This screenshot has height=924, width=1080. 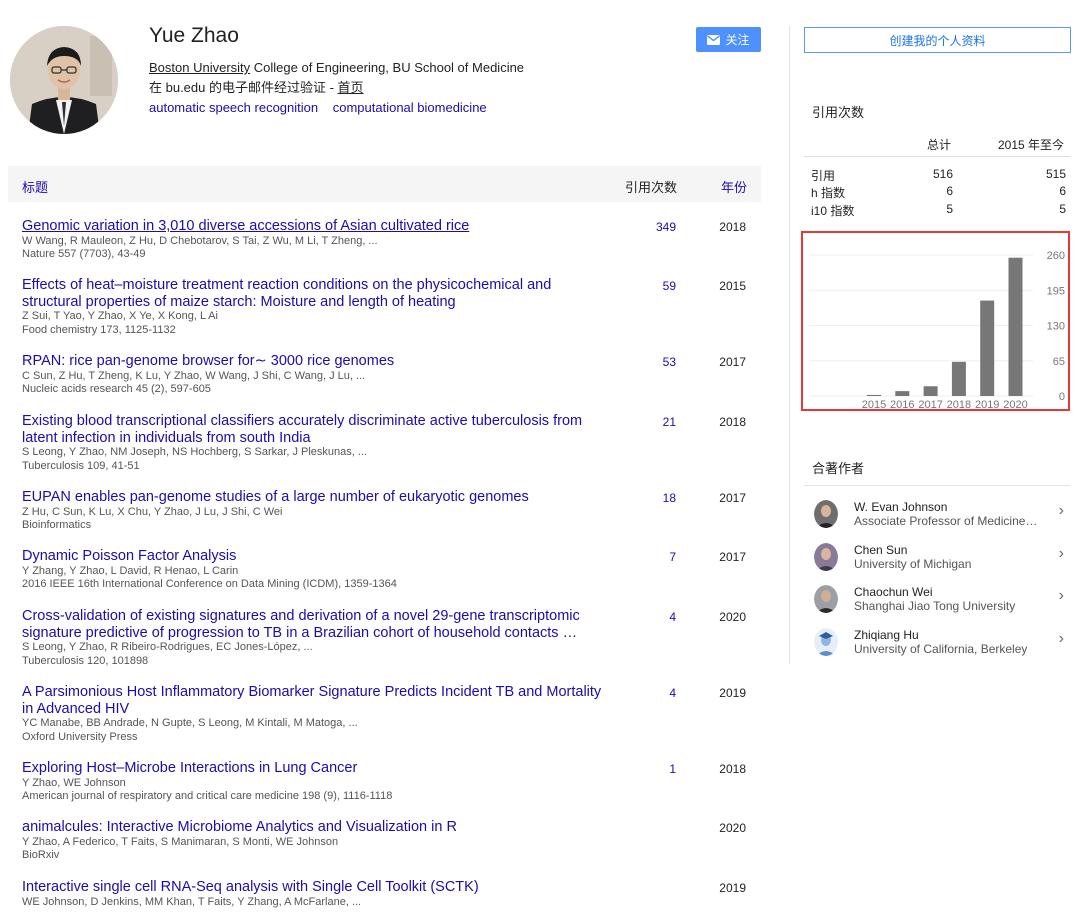 I want to click on sort-by-year: 年份, so click(x=734, y=186).